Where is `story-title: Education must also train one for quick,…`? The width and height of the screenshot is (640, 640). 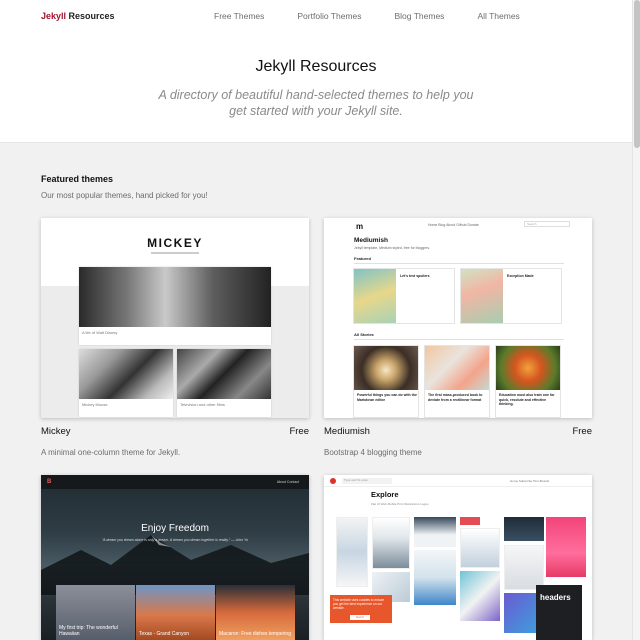
story-title: Education must also train one for quick,… is located at coordinates (527, 399).